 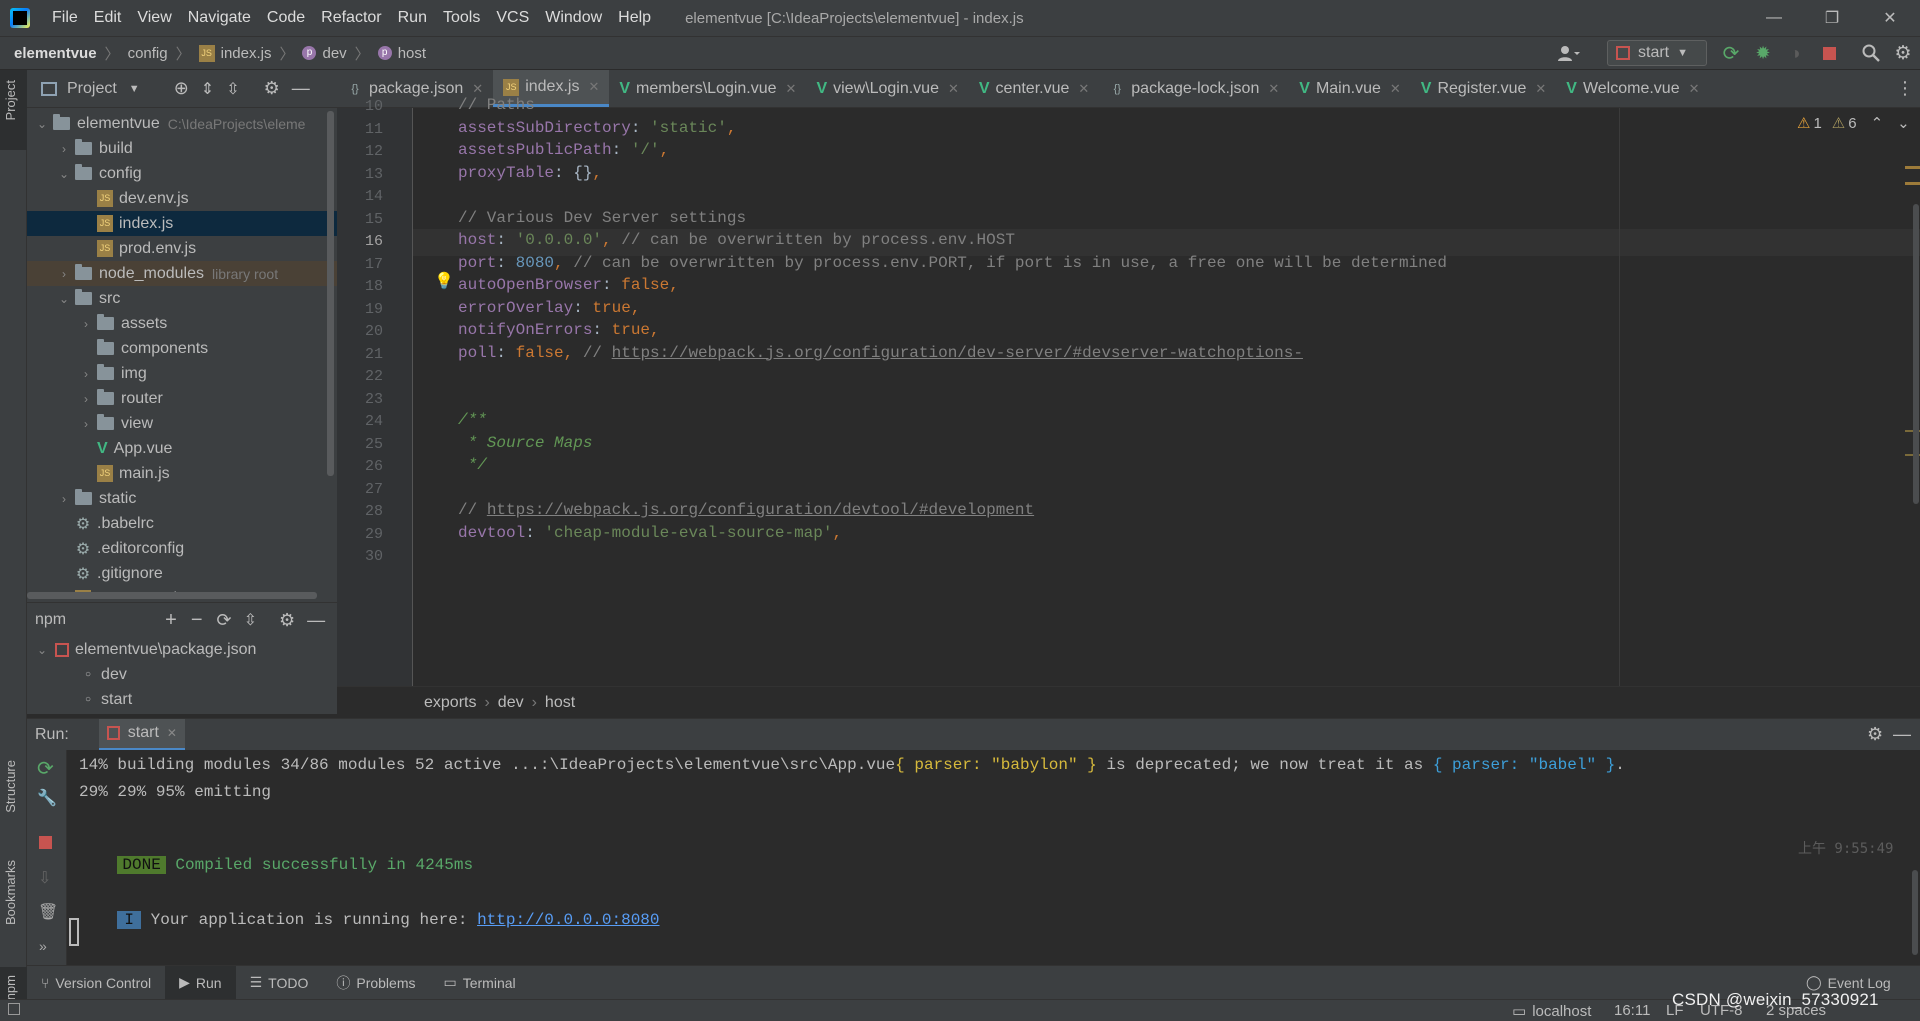 What do you see at coordinates (65, 18) in the screenshot?
I see `menu-file: File` at bounding box center [65, 18].